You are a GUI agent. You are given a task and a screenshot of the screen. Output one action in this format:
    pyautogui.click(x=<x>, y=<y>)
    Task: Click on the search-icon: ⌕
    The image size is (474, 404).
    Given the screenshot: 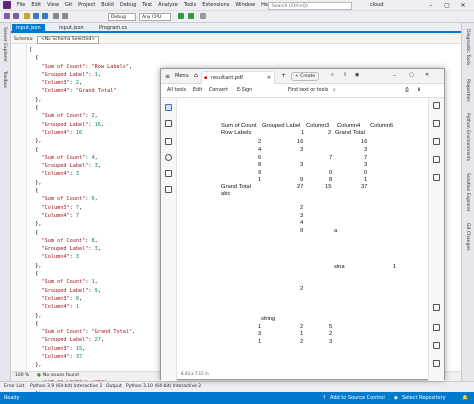 What is the action you would take?
    pyautogui.click(x=332, y=75)
    